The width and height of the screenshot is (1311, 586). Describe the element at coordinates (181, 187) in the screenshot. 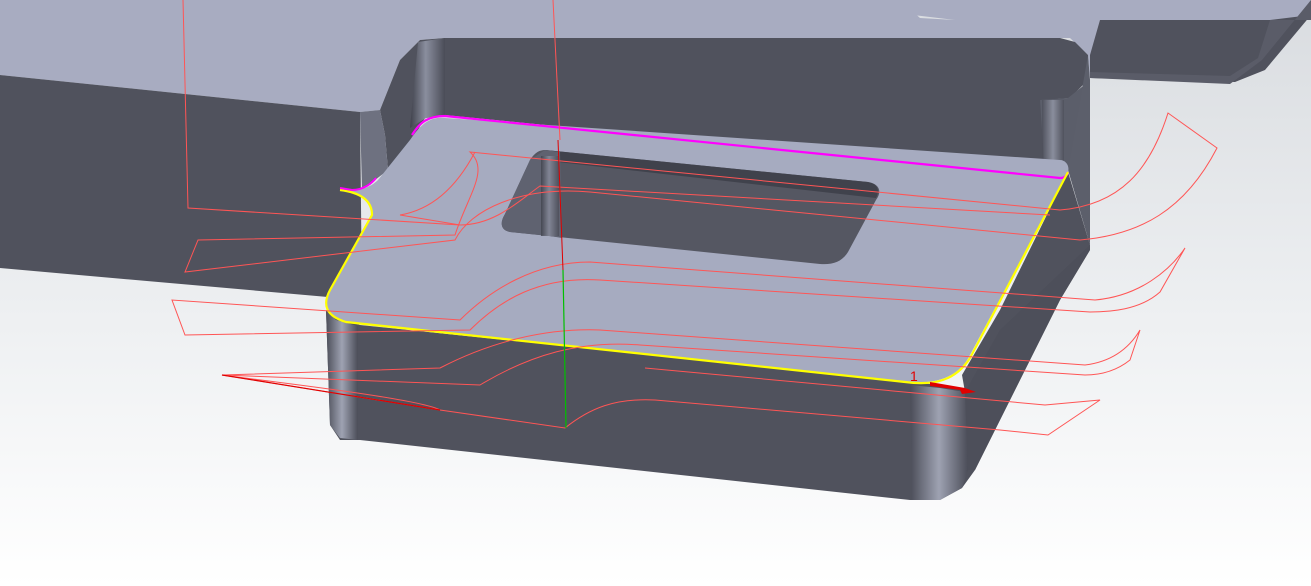

I see `upper-part-front-face` at that location.